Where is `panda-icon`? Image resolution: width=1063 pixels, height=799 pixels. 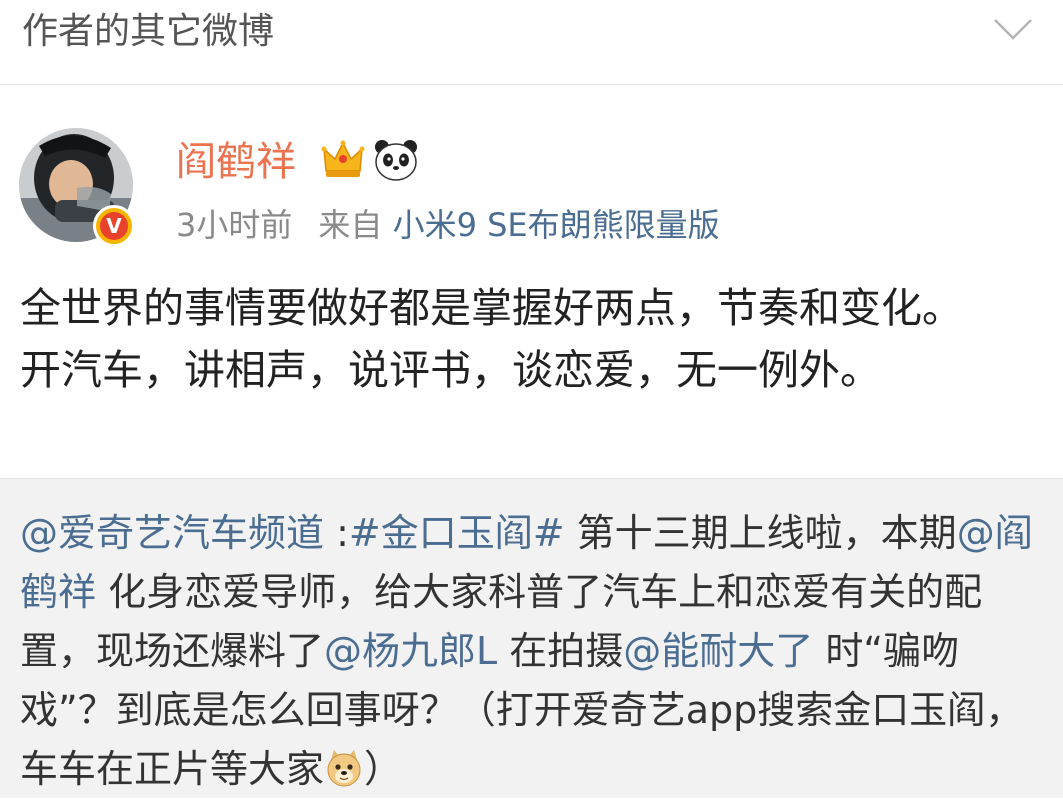 panda-icon is located at coordinates (396, 160).